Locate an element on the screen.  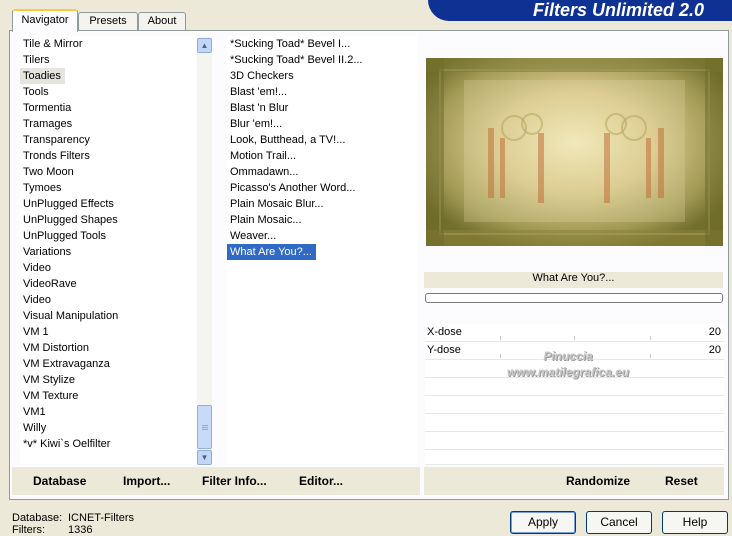
category-item: Willy is located at coordinates (108, 428).